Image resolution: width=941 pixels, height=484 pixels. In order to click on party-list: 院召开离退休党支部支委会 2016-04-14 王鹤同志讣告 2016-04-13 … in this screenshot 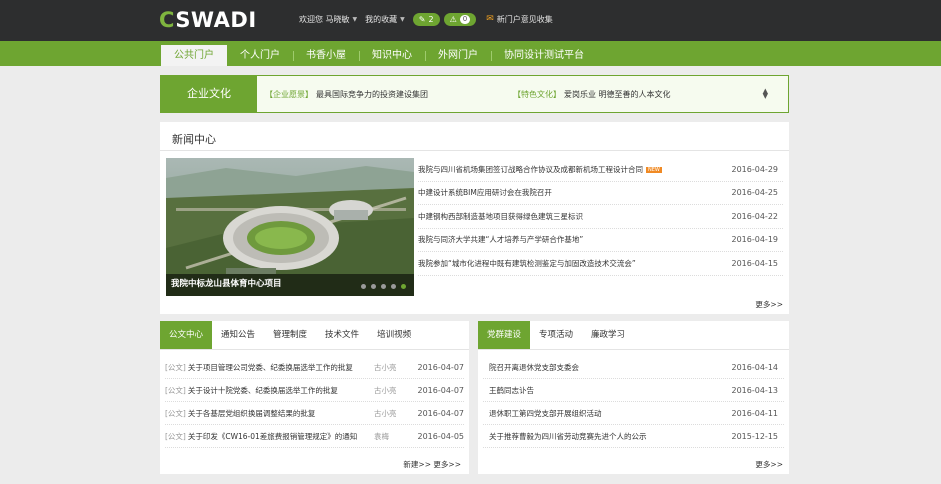, I will do `click(633, 402)`.